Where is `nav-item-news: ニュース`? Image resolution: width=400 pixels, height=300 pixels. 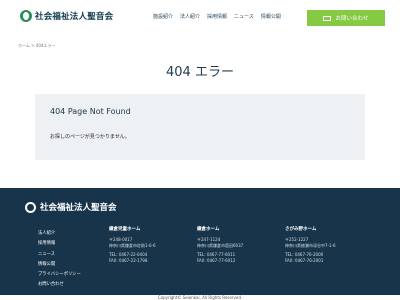
nav-item-news: ニュース is located at coordinates (244, 16).